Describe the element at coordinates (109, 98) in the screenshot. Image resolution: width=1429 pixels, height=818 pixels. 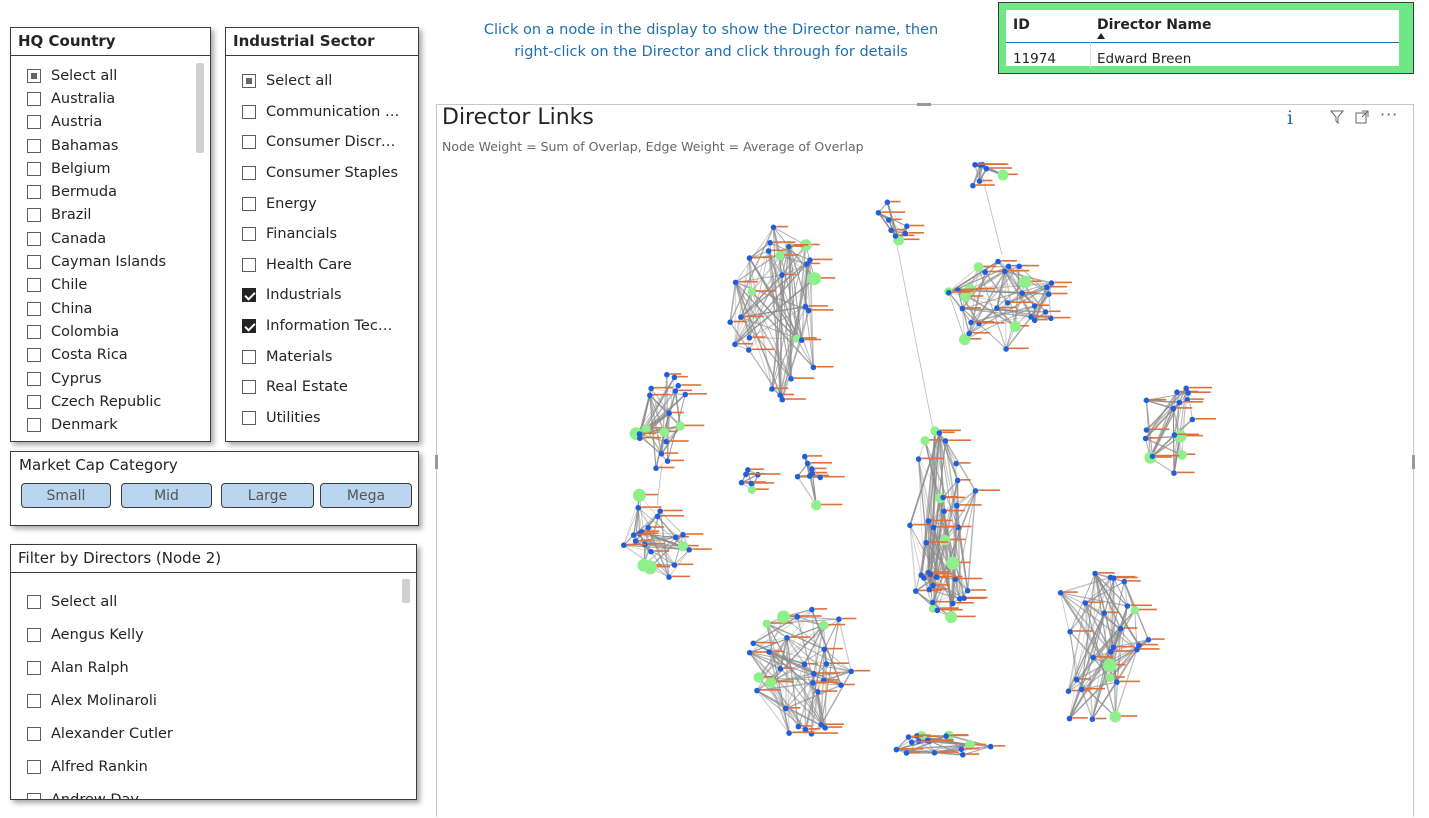
I see `hq-country-item: Australia` at that location.